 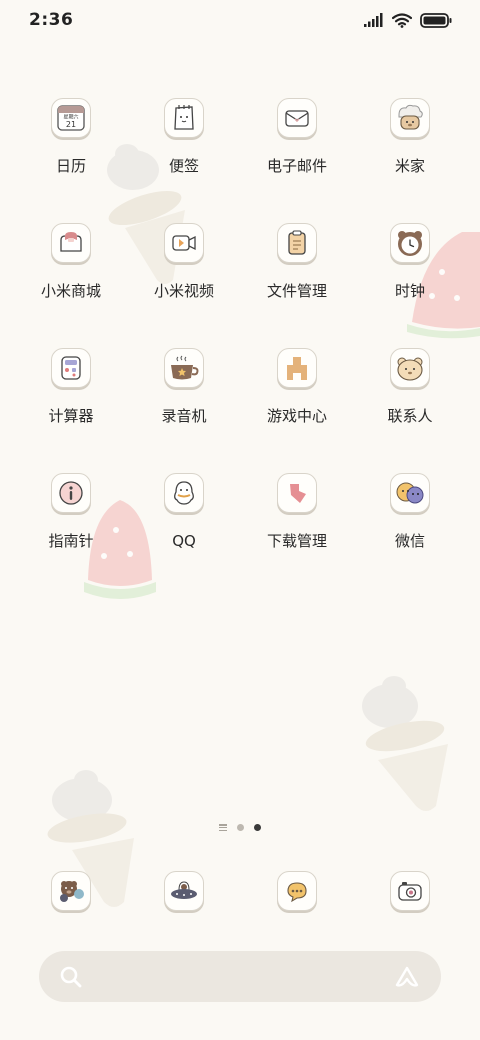 I want to click on status-icons, so click(x=408, y=20).